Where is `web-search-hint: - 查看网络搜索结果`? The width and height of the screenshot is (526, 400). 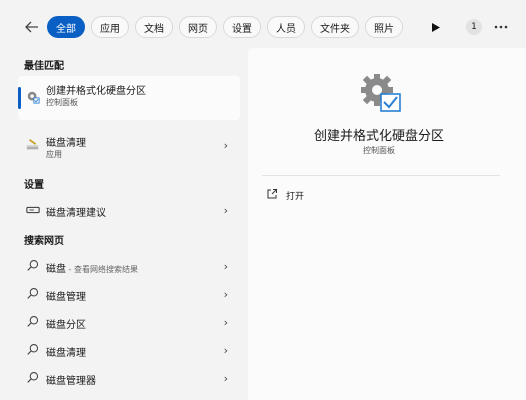 web-search-hint: - 查看网络搜索结果 is located at coordinates (102, 269).